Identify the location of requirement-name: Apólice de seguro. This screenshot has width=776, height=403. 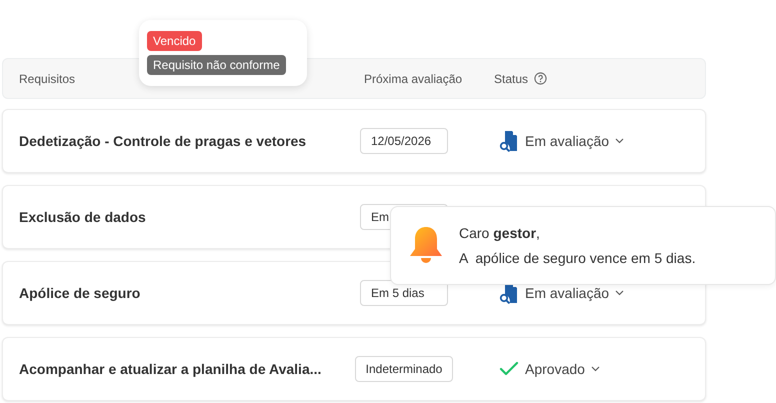
(80, 293).